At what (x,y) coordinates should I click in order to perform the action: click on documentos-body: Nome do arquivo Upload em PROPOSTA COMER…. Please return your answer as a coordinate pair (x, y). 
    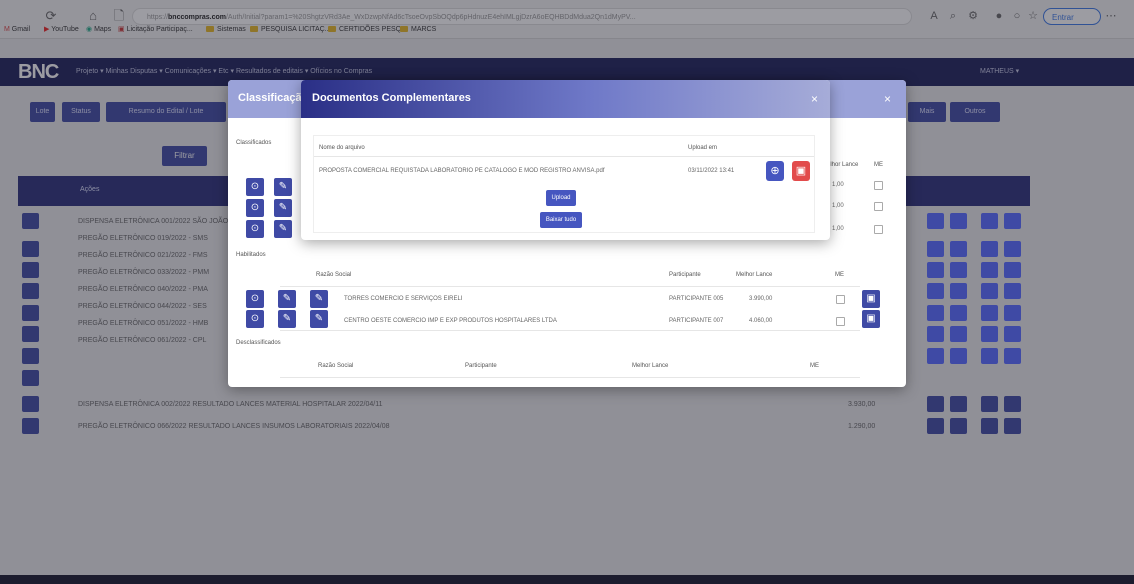
    Looking at the image, I should click on (564, 184).